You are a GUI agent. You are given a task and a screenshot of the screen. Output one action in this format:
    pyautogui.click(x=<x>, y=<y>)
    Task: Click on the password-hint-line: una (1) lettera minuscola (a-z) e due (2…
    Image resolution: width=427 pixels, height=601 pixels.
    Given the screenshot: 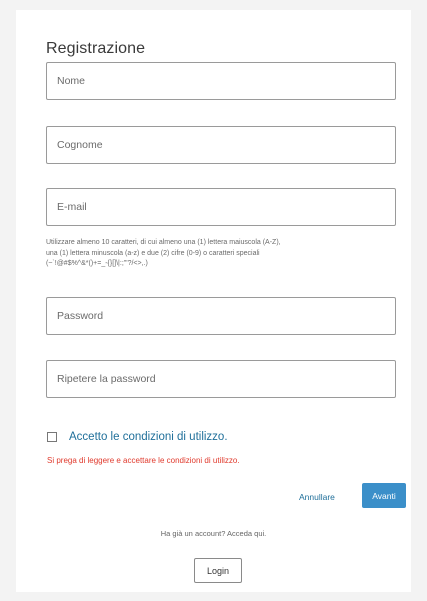 What is the action you would take?
    pyautogui.click(x=153, y=253)
    